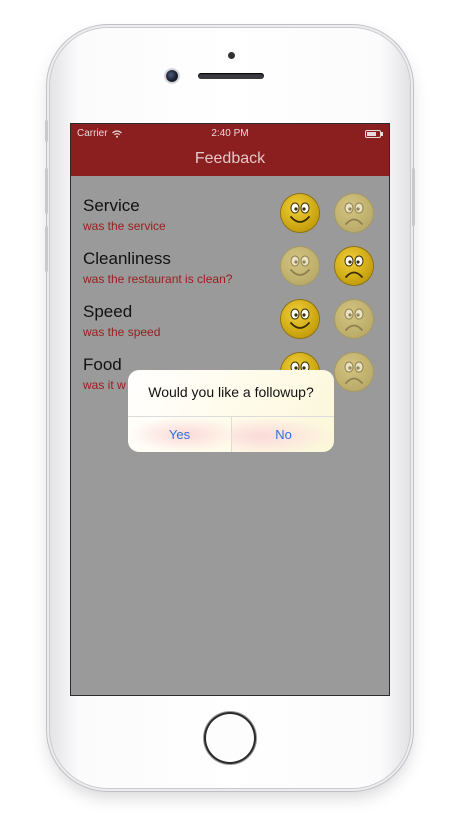  I want to click on status-time: 2:40 PM, so click(230, 133).